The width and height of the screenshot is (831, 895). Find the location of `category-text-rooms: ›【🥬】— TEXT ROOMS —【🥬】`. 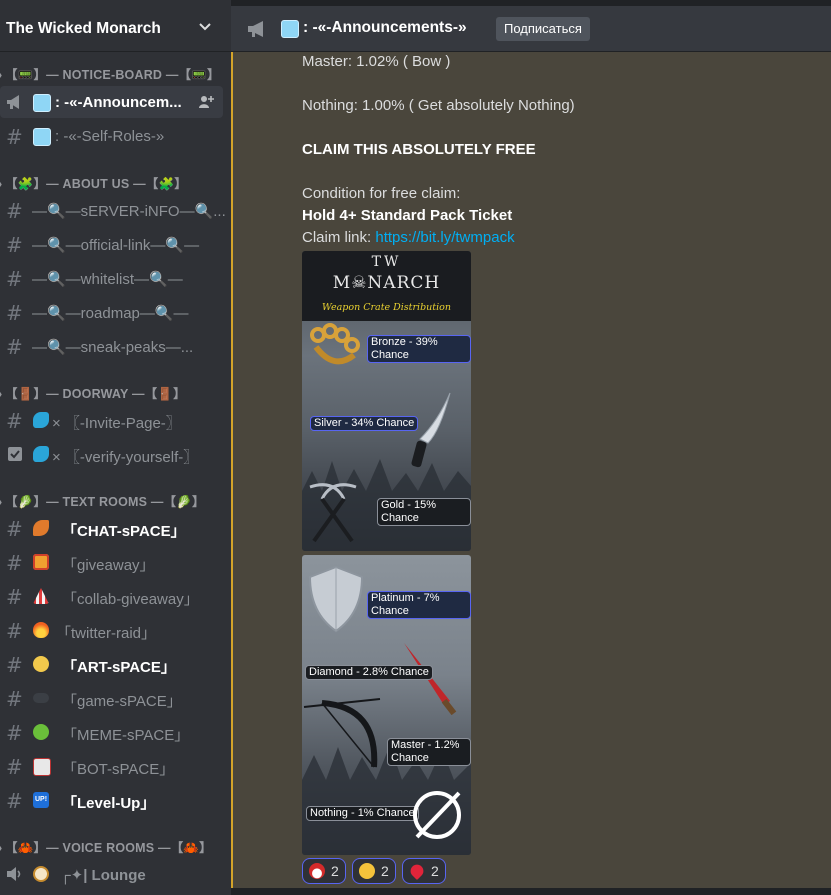

category-text-rooms: ›【🥬】— TEXT ROOMS —【🥬】 is located at coordinates (102, 501).